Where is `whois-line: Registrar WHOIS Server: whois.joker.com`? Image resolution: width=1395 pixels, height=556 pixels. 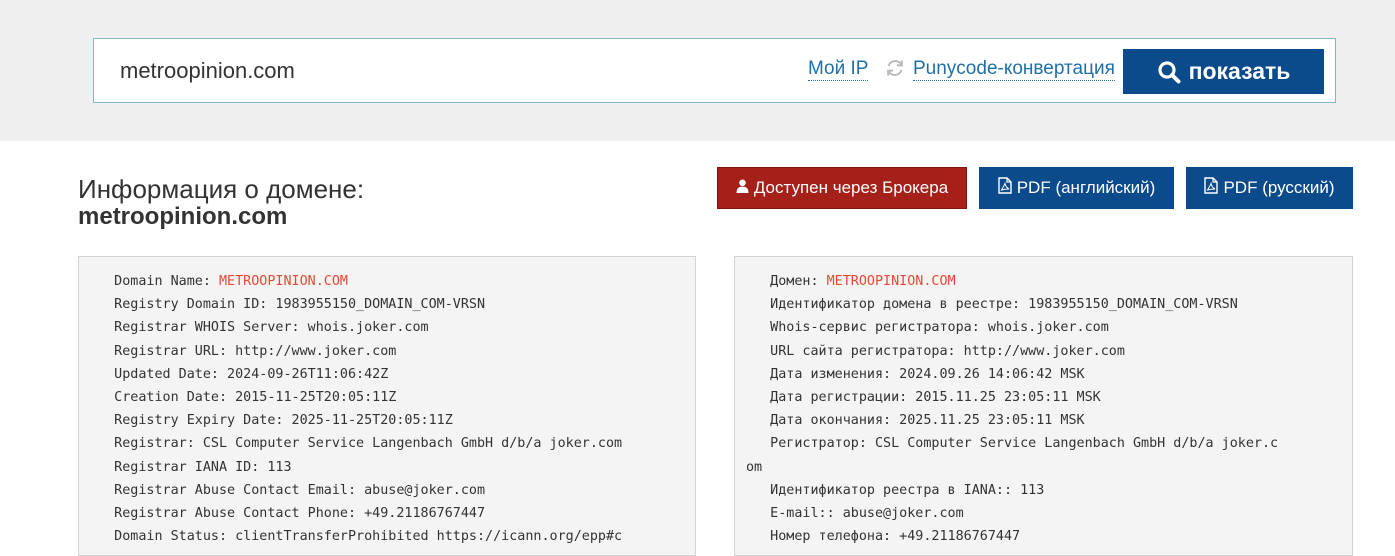
whois-line: Registrar WHOIS Server: whois.joker.com is located at coordinates (259, 328).